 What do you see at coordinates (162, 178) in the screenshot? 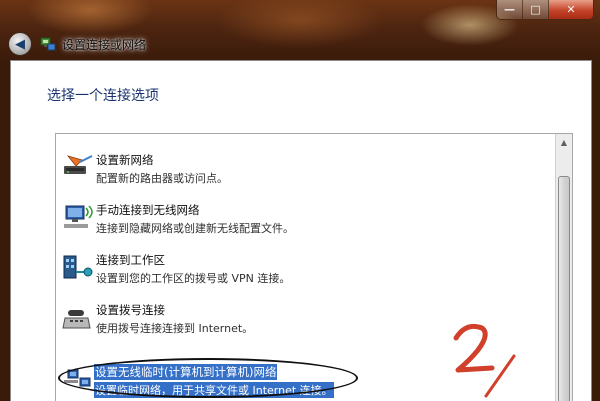
I see `option-description: 配置新的路由器或访问点。` at bounding box center [162, 178].